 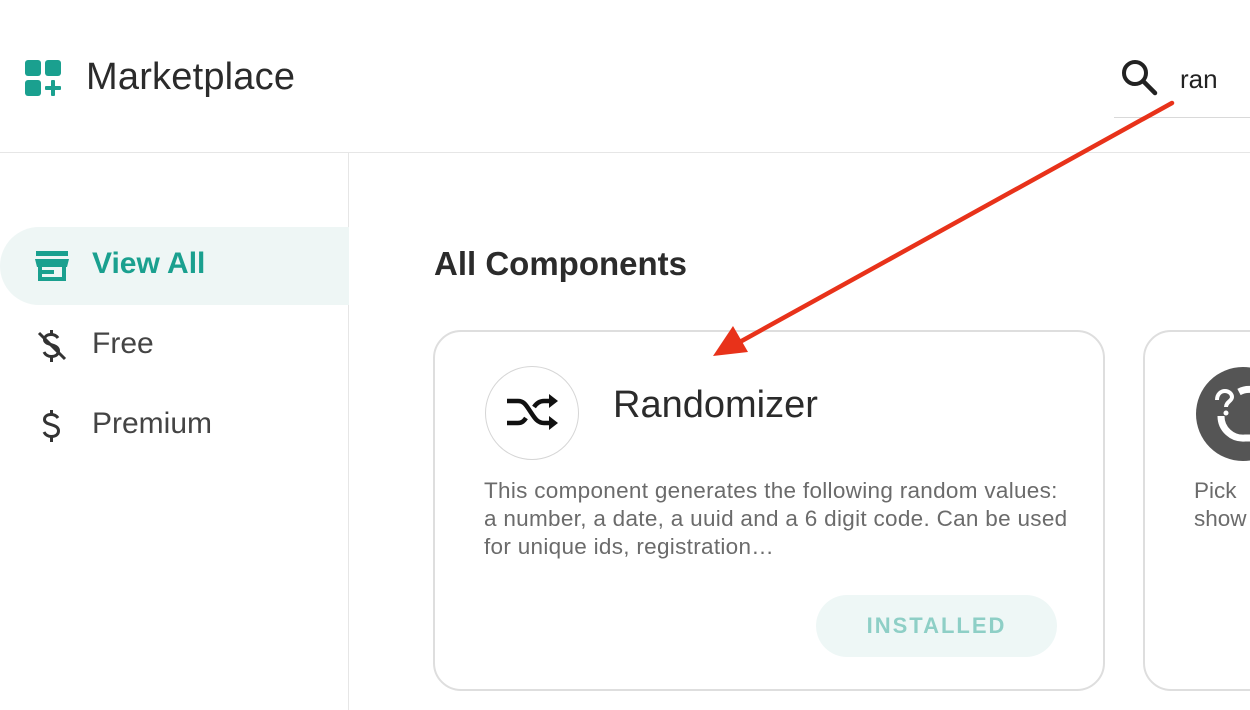 I want to click on storefront-icon, so click(x=52, y=266).